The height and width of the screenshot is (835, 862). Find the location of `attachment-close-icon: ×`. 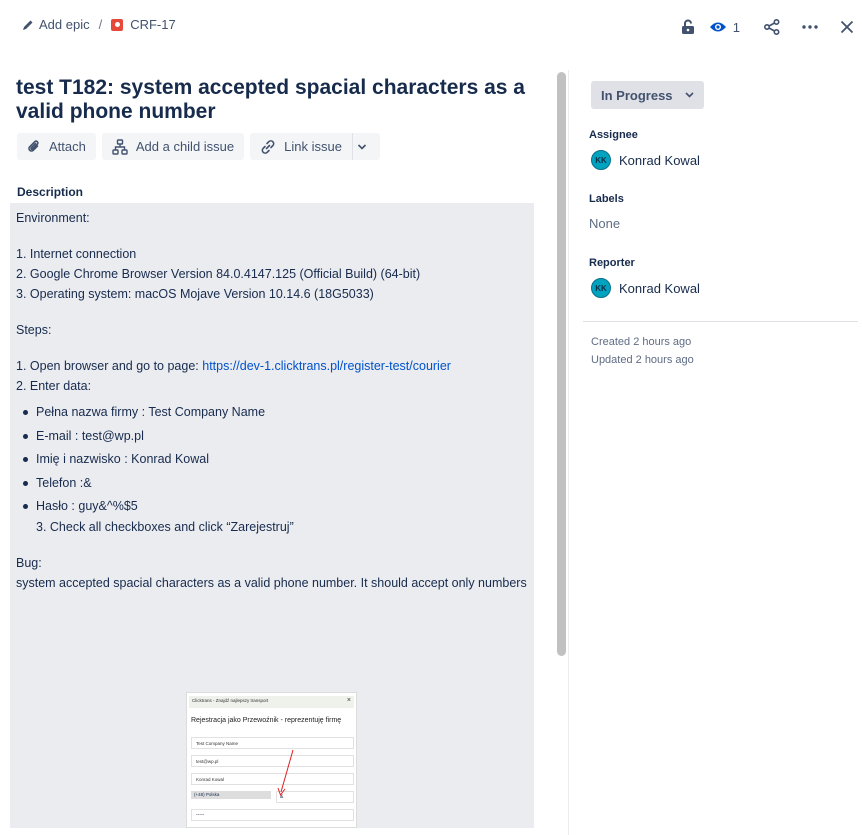

attachment-close-icon: × is located at coordinates (348, 700).